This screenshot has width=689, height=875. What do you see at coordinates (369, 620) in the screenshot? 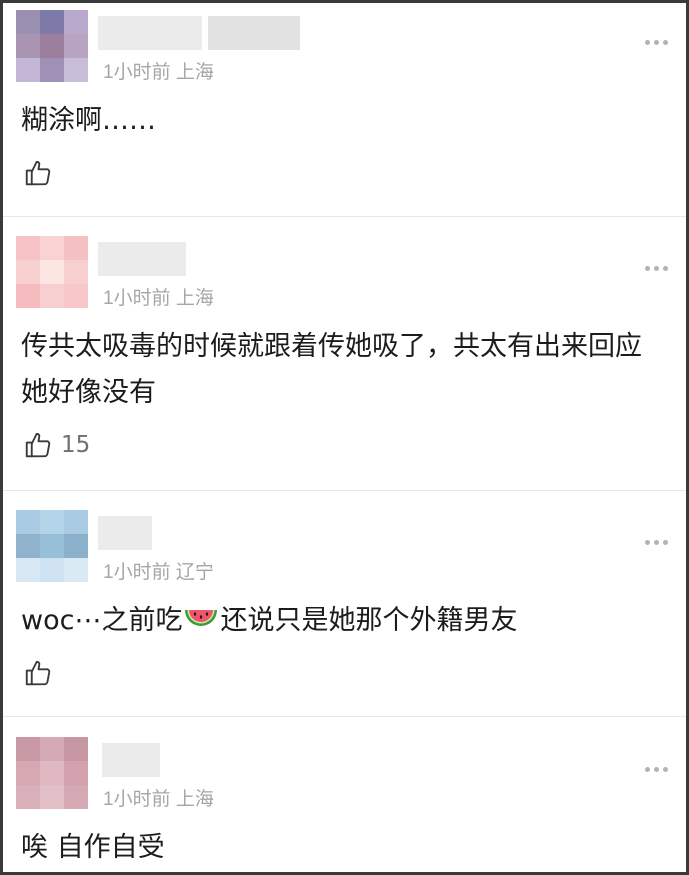
I see `comment-text-part: 还说只是她那个外籍男友` at bounding box center [369, 620].